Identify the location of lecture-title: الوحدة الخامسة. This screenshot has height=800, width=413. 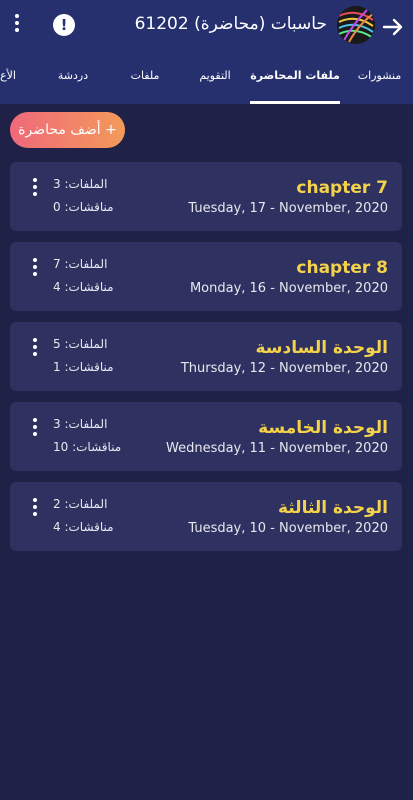
(323, 428).